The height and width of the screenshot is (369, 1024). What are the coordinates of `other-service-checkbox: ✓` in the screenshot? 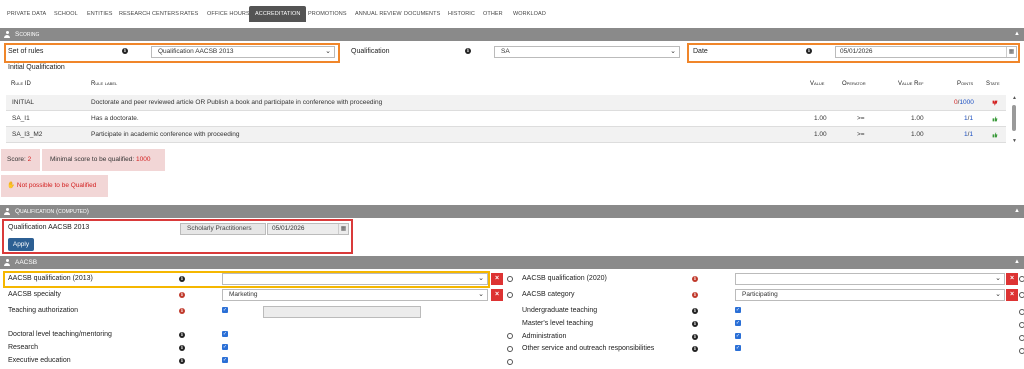 It's located at (738, 348).